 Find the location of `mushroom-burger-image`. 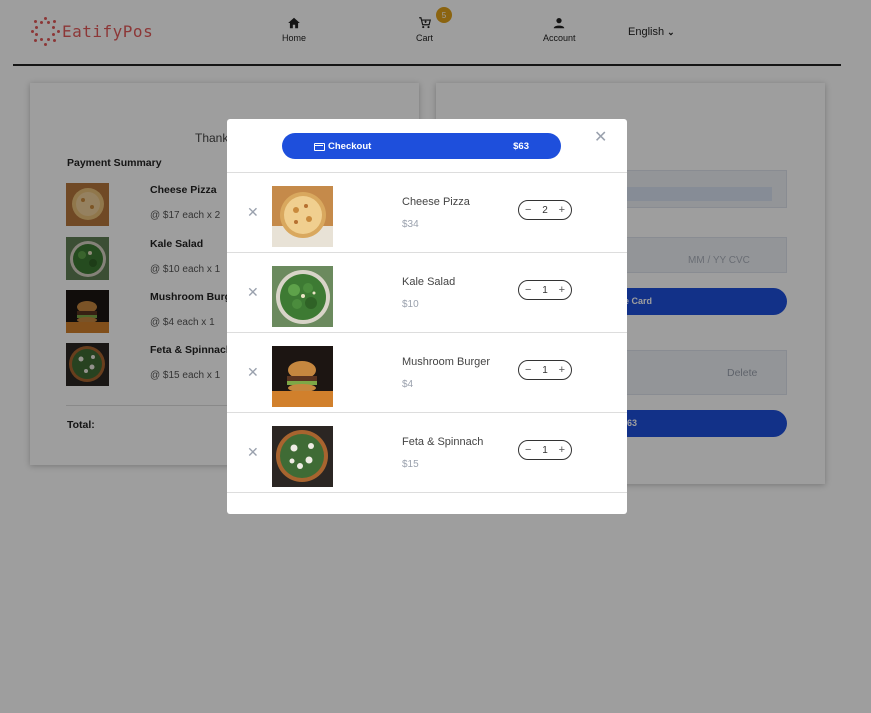

mushroom-burger-image is located at coordinates (302, 376).